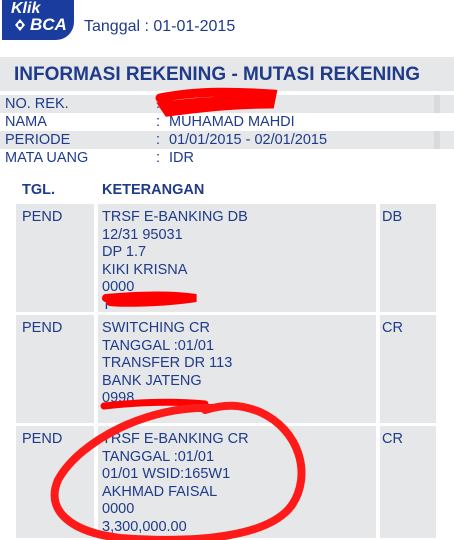 Image resolution: width=454 pixels, height=540 pixels. Describe the element at coordinates (118, 398) in the screenshot. I see `keterangan-line: 0998` at that location.